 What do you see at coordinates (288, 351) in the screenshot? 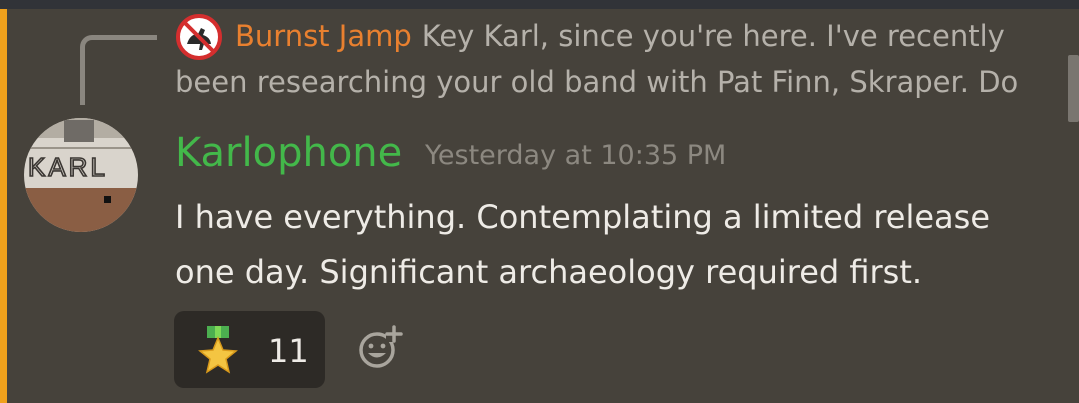
I see `reaction-count: 11` at bounding box center [288, 351].